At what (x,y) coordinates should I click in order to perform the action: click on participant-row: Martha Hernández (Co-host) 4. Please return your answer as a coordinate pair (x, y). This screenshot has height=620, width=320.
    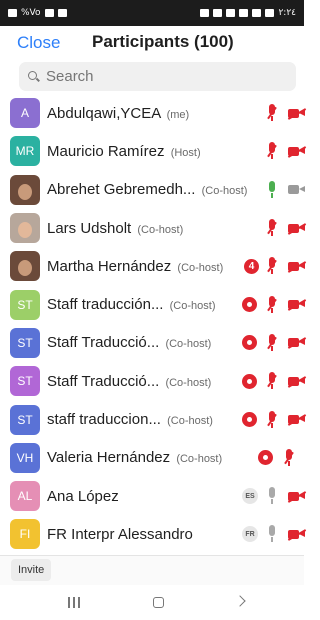
    Looking at the image, I should click on (153, 266).